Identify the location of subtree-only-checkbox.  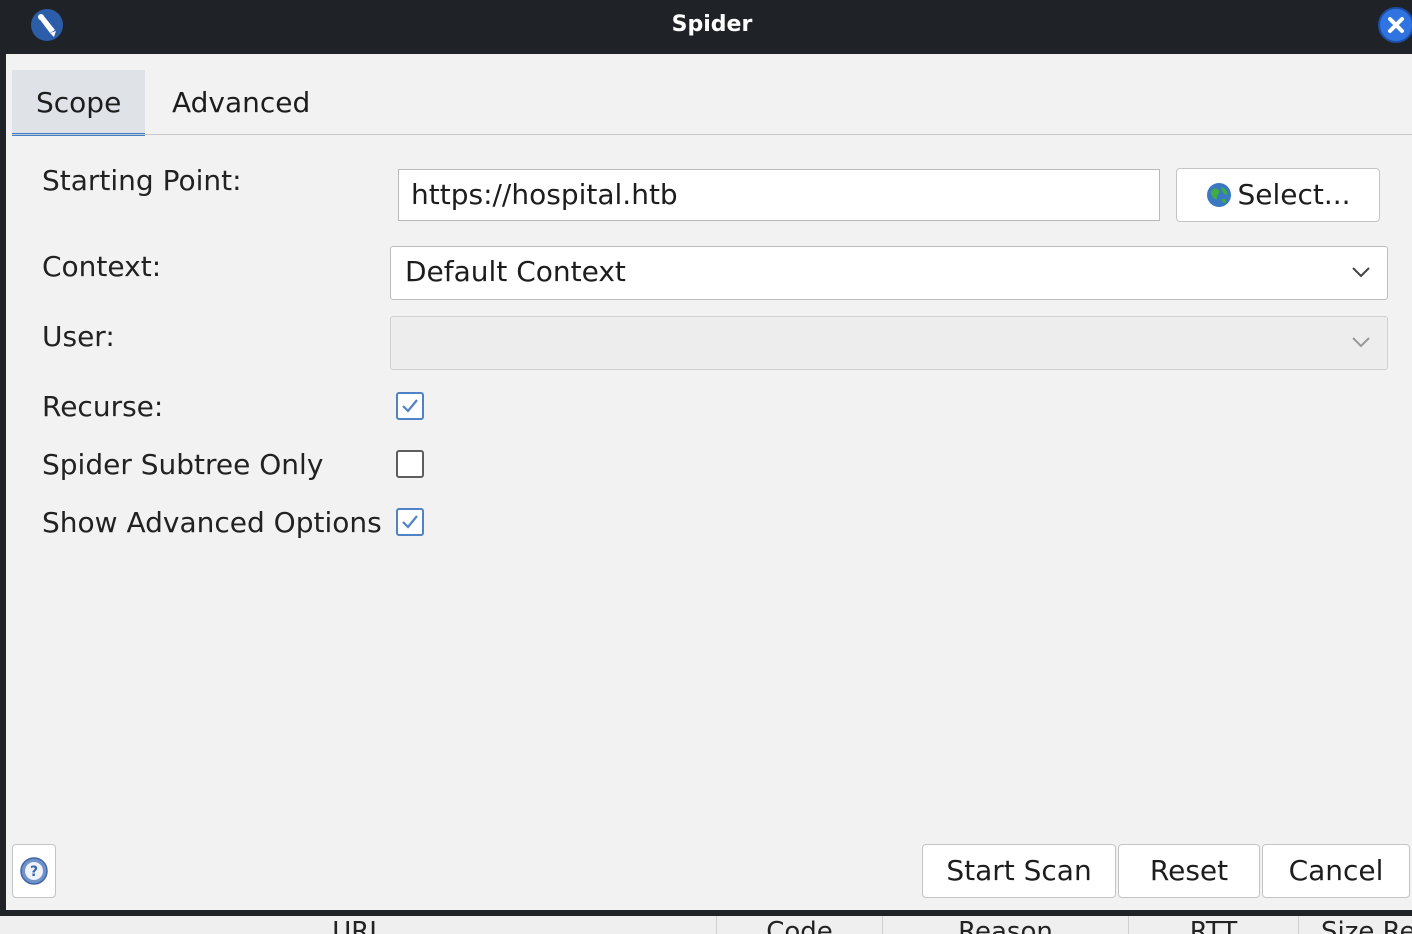
(410, 464).